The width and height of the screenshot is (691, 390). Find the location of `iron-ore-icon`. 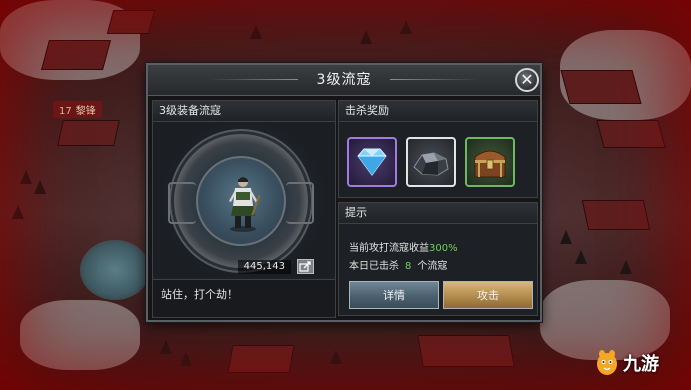

iron-ore-icon is located at coordinates (431, 164).